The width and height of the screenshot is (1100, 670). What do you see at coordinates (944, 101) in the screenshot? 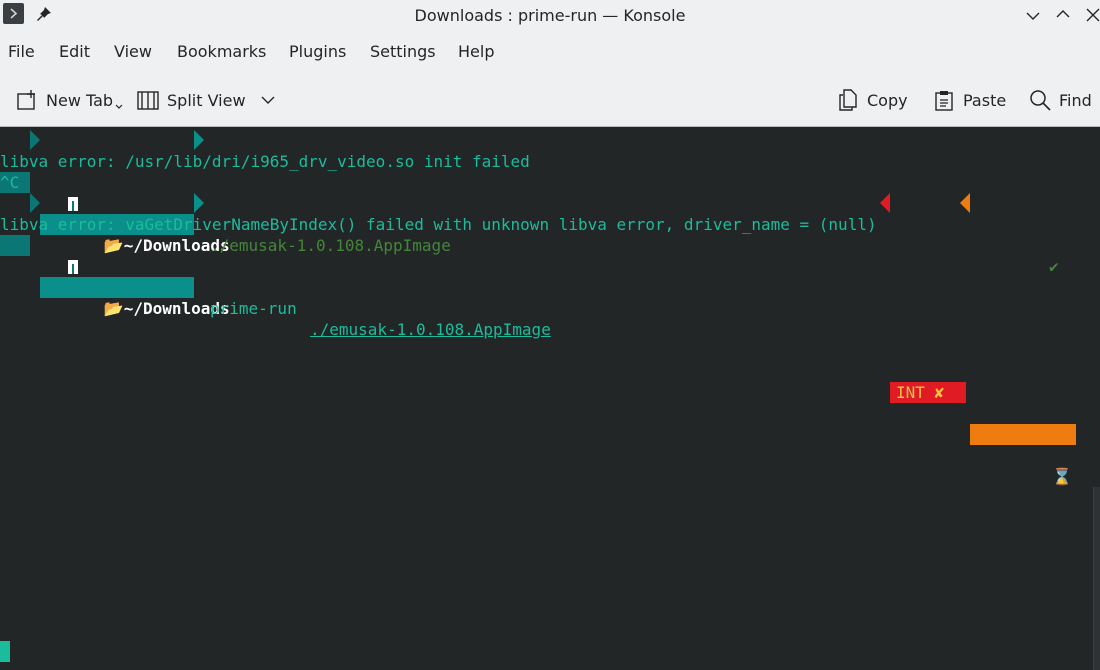
I see `paste-icon` at bounding box center [944, 101].